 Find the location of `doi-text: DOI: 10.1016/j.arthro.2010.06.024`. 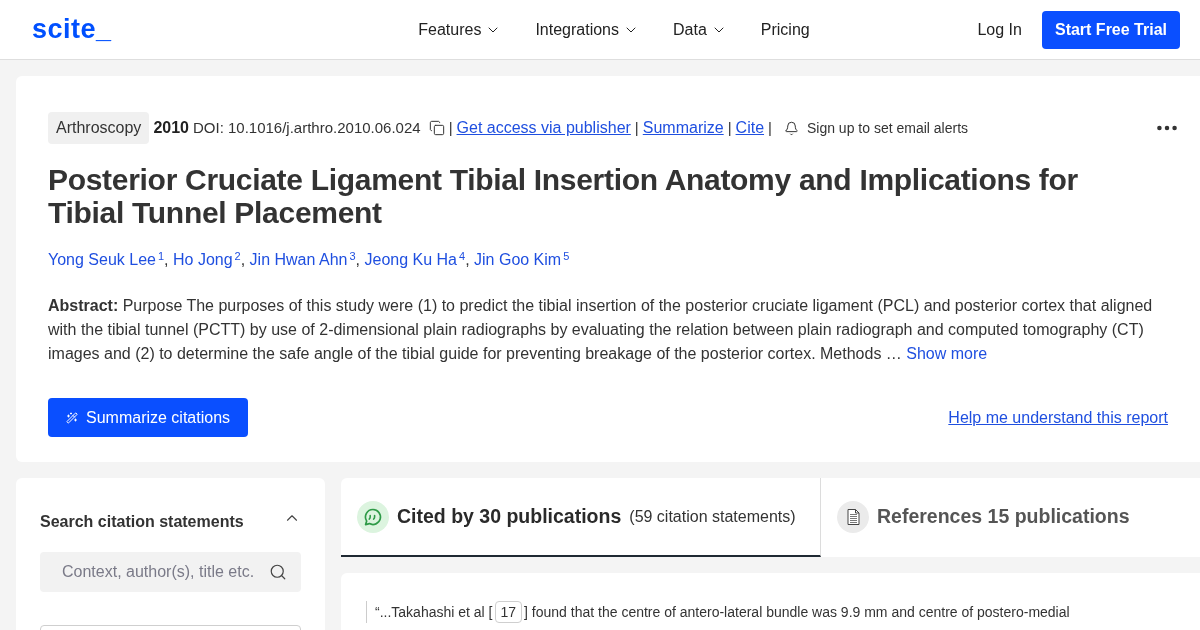

doi-text: DOI: 10.1016/j.arthro.2010.06.024 is located at coordinates (306, 127).